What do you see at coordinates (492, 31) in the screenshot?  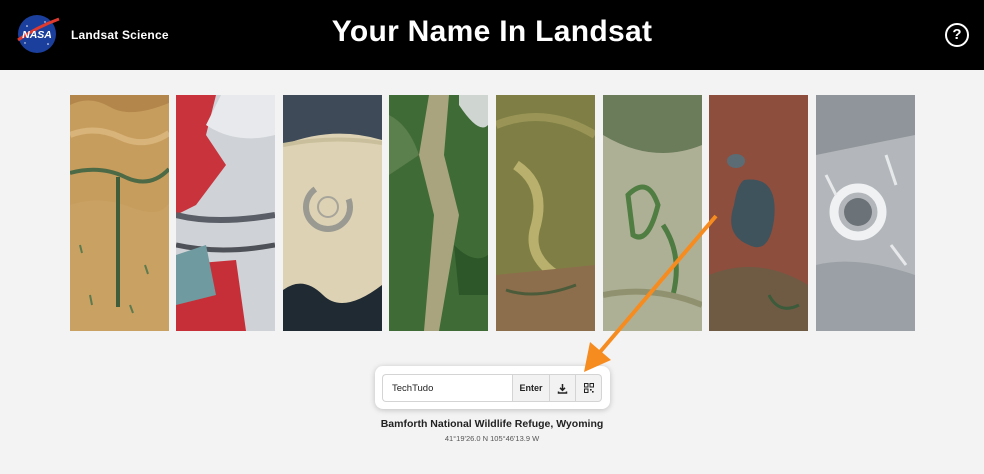 I see `page-title: Your Name In Landsat` at bounding box center [492, 31].